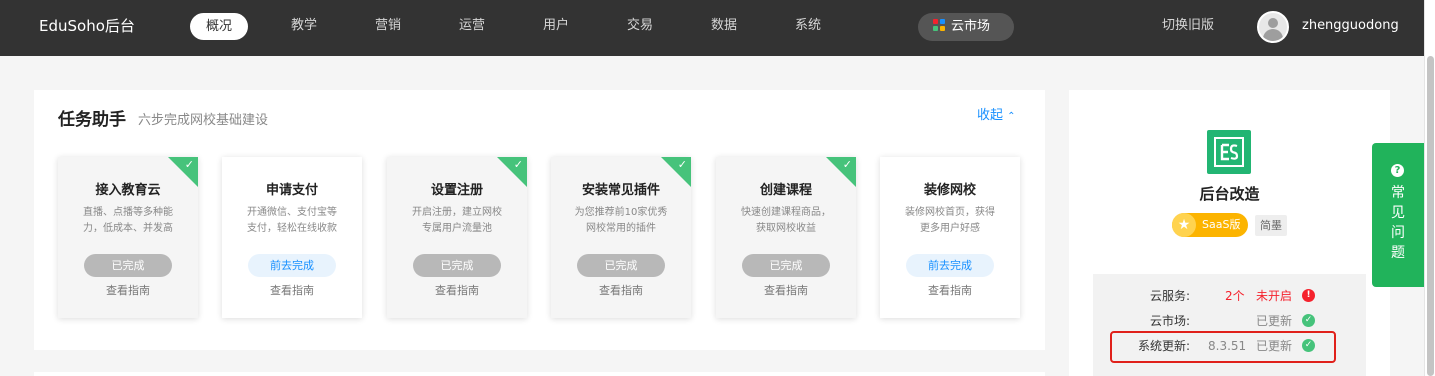 The image size is (1435, 376). What do you see at coordinates (292, 237) in the screenshot?
I see `step-card-payment: 申请支付 开通微信、支付宝等 支付，轻松在线收款 前去完成 查看指南` at bounding box center [292, 237].